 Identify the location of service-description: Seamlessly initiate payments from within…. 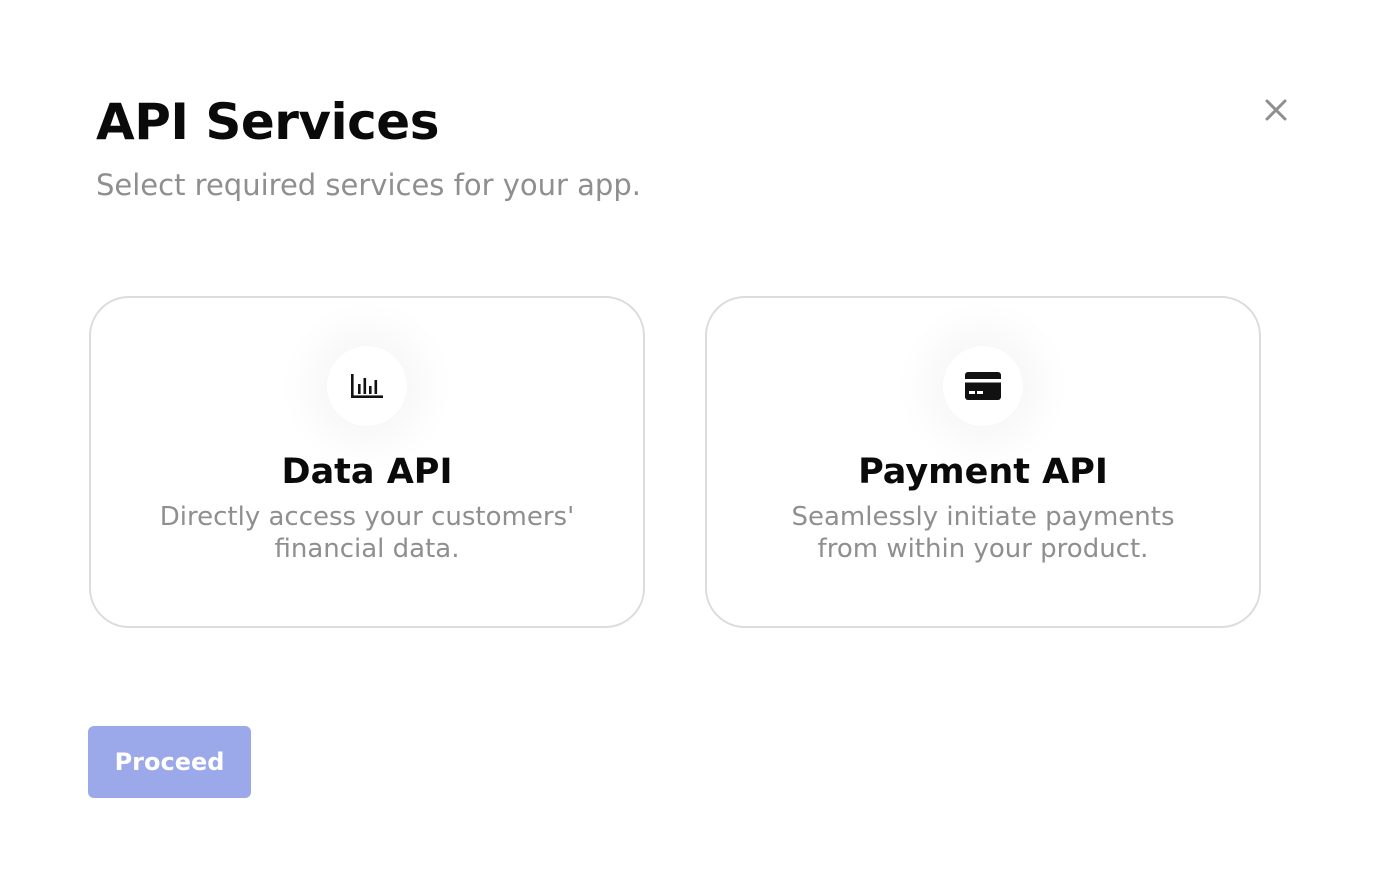
(983, 533).